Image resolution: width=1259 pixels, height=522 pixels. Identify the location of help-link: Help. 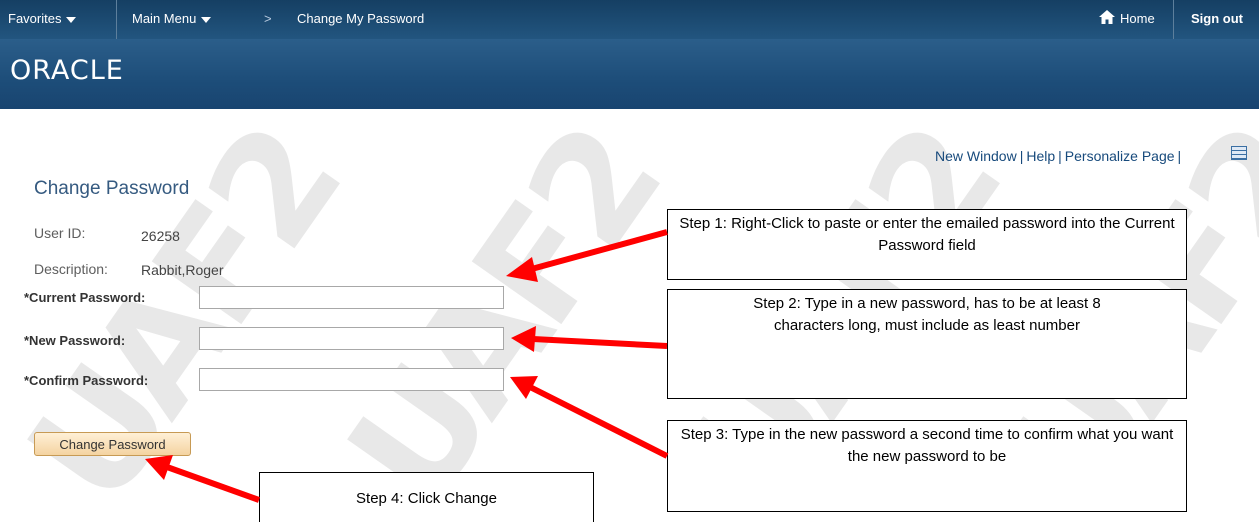
(1040, 156).